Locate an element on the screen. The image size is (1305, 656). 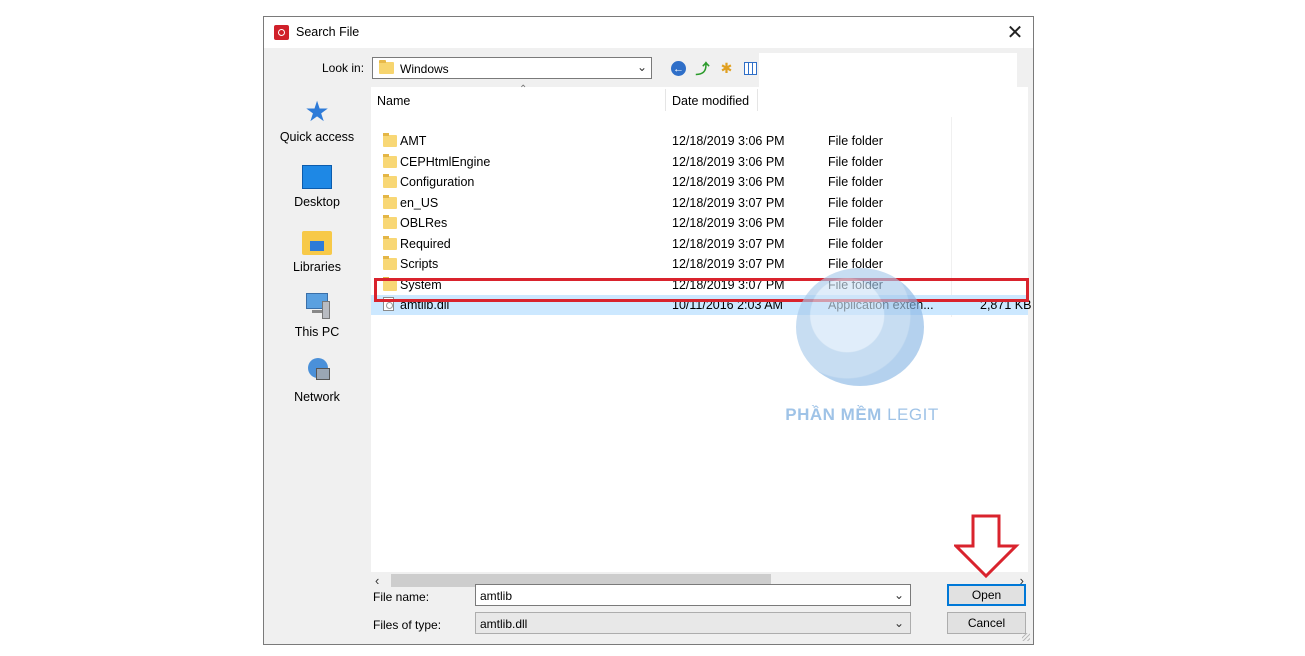
sidebar-item-label: Quick access is located at coordinates (317, 137).